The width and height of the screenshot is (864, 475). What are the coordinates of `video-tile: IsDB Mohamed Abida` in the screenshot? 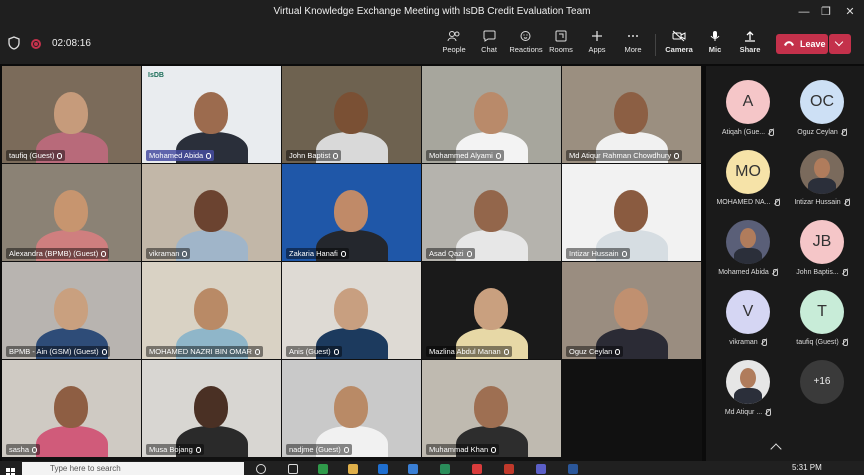 It's located at (211, 114).